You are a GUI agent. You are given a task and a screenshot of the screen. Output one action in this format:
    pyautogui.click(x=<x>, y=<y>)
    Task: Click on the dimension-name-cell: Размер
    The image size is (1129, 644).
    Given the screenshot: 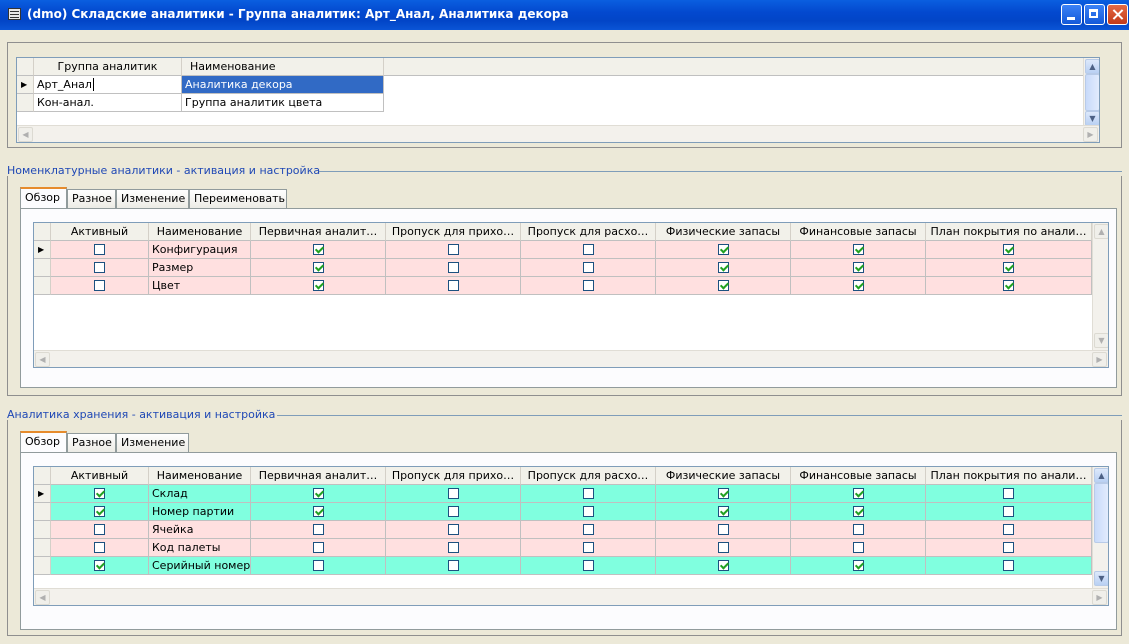 What is the action you would take?
    pyautogui.click(x=200, y=268)
    